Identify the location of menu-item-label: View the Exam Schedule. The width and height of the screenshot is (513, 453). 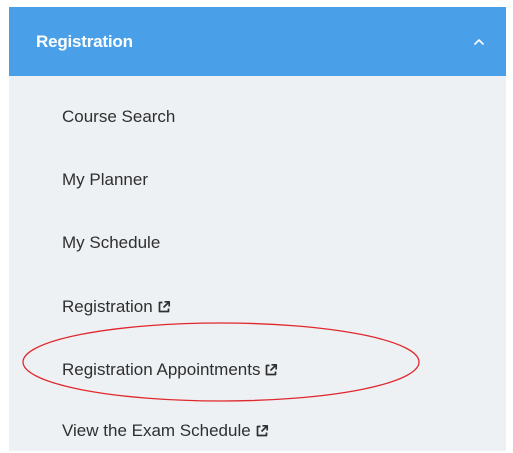
(156, 430).